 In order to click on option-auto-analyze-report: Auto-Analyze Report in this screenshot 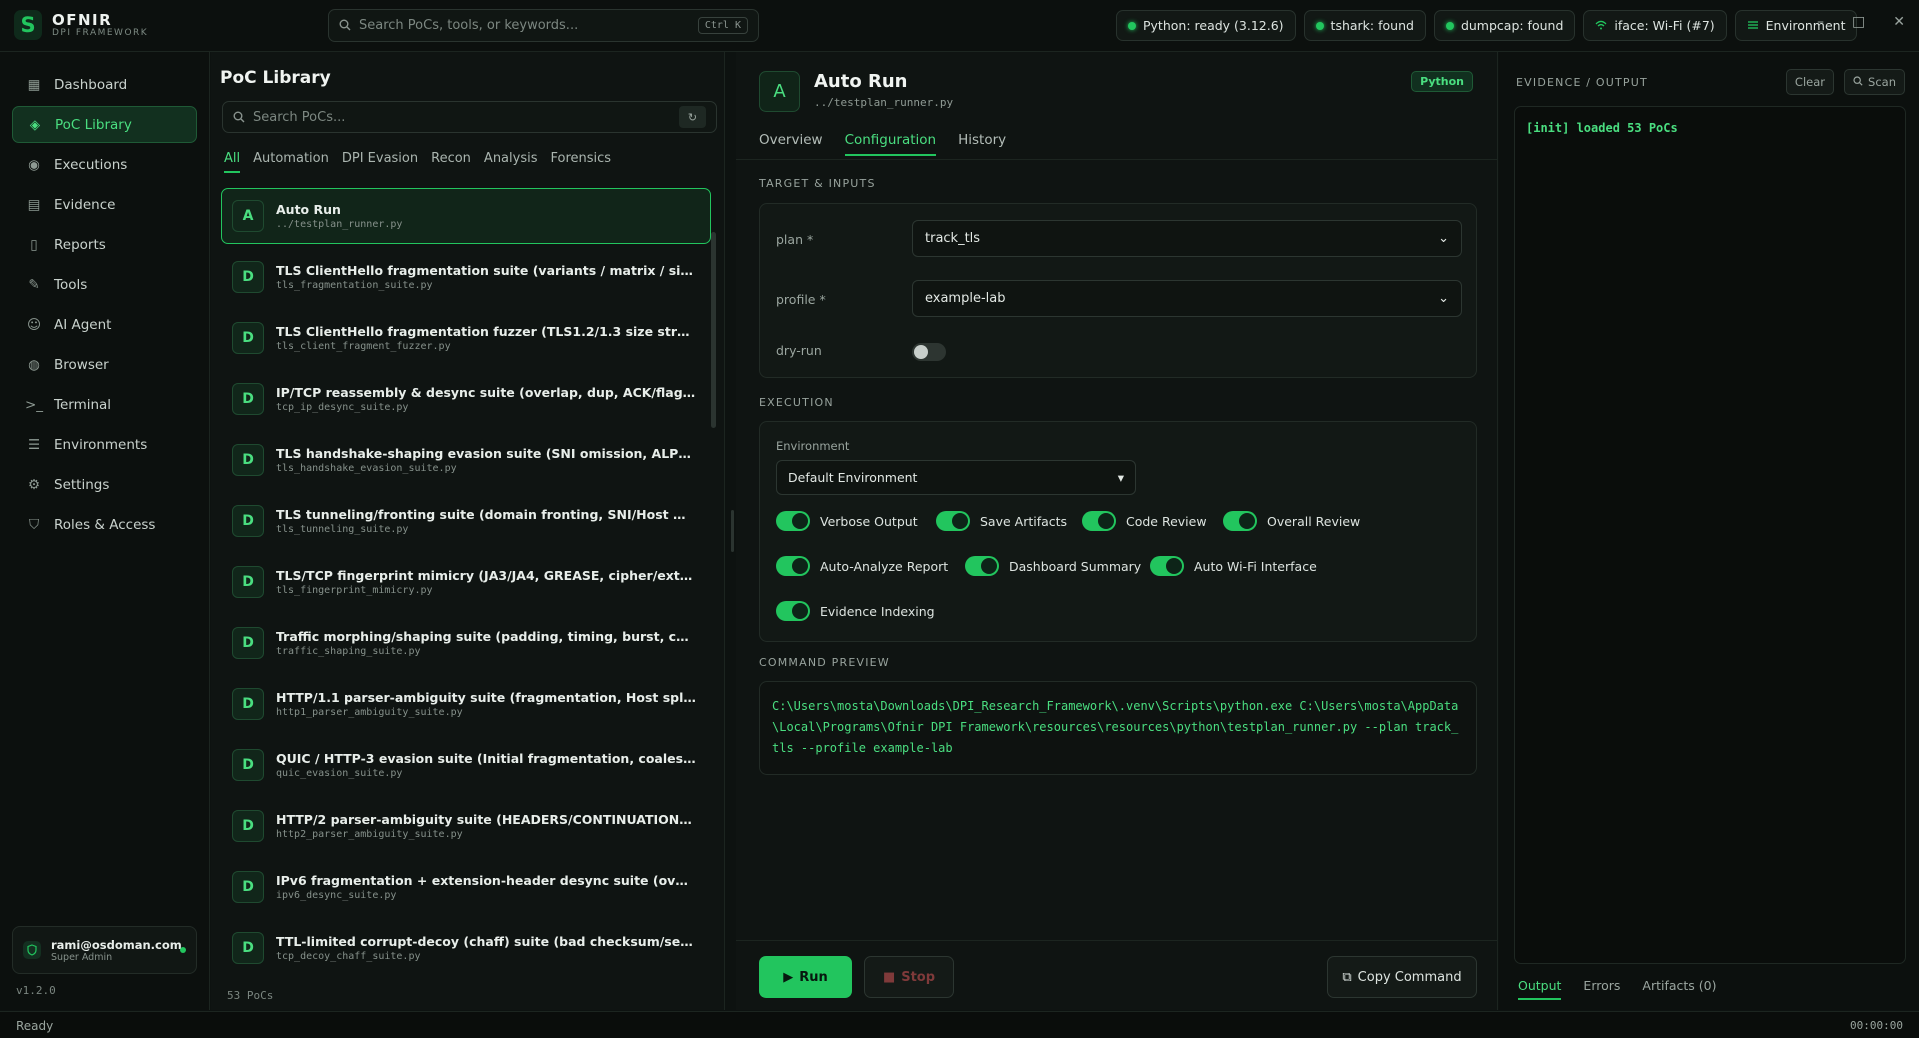, I will do `click(862, 566)`.